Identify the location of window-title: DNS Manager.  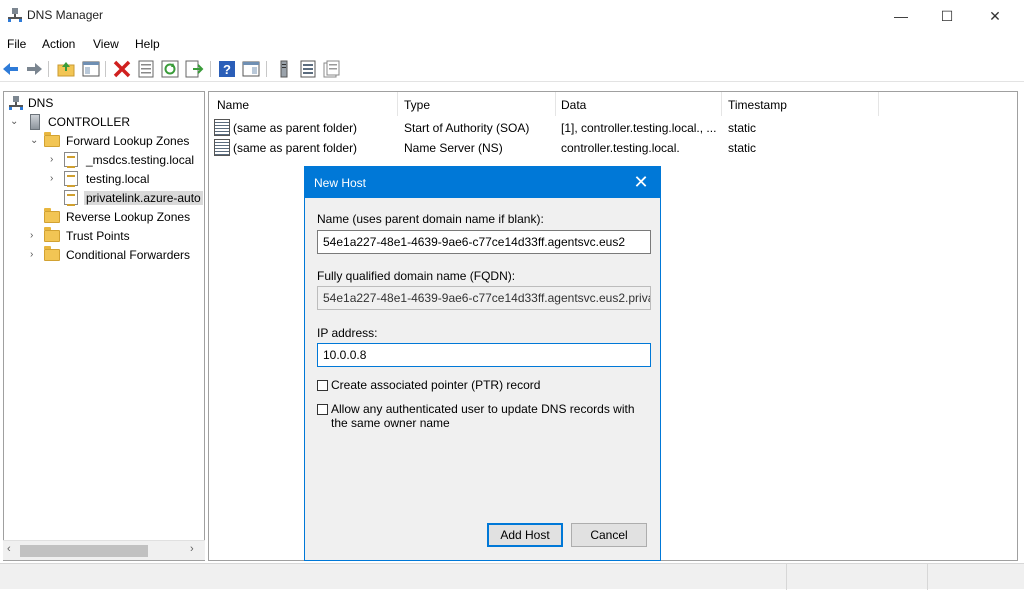
(65, 15).